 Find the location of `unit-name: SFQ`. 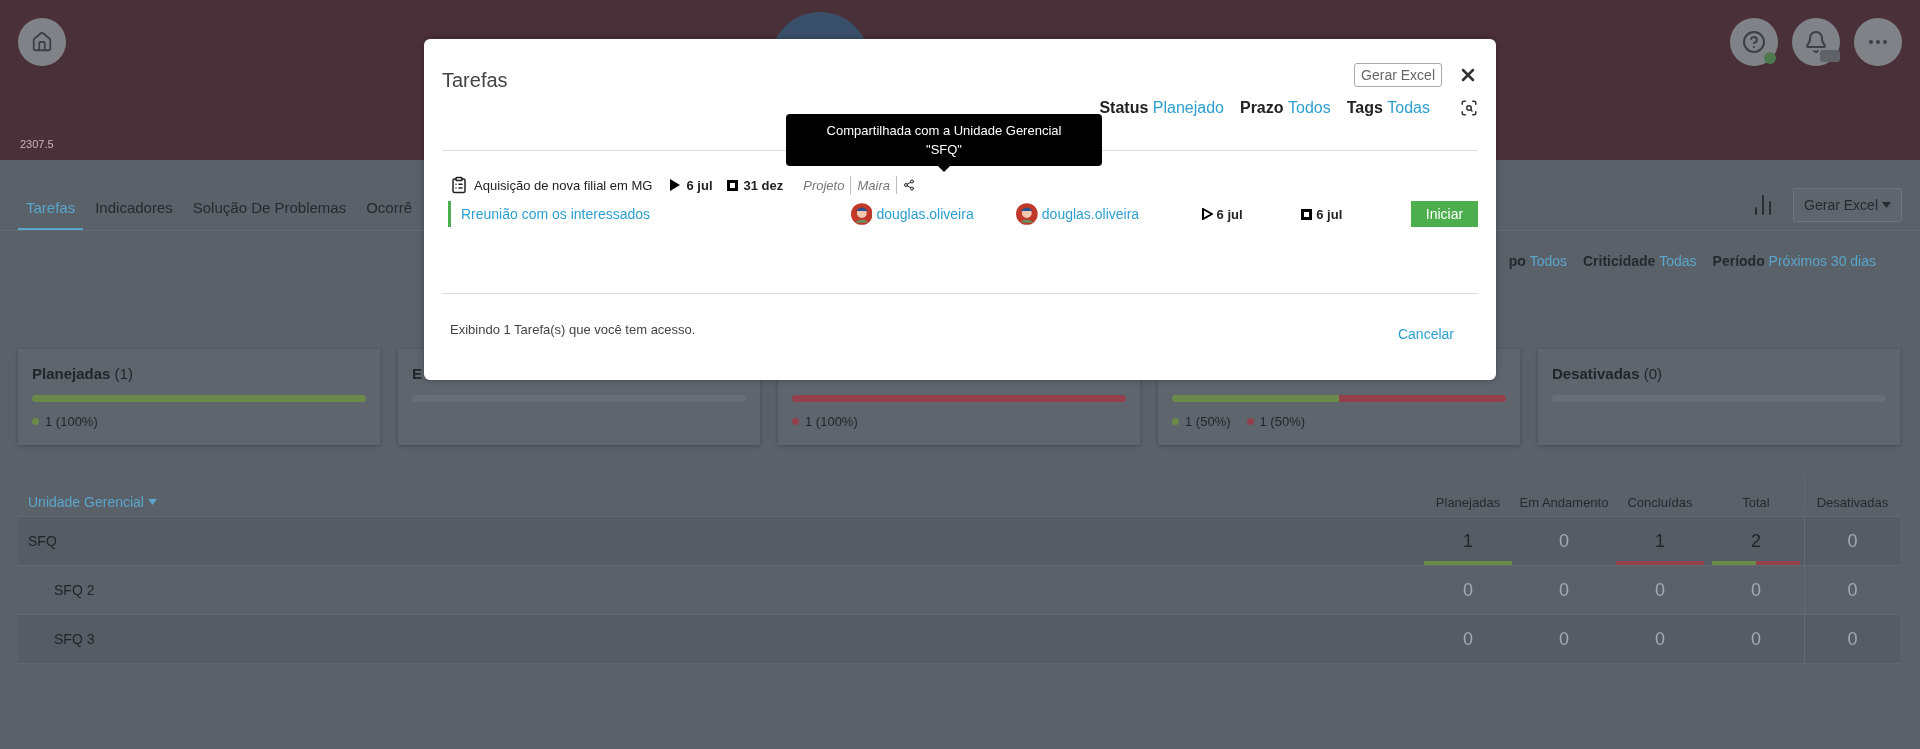

unit-name: SFQ is located at coordinates (42, 541).